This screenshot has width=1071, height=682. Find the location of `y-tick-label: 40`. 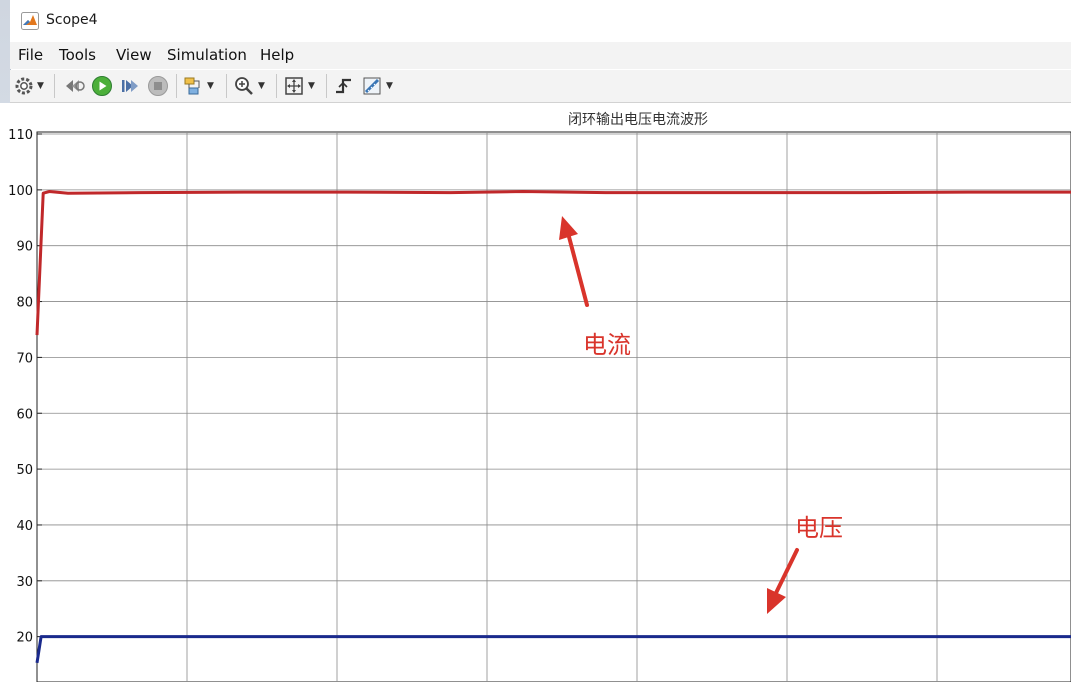

y-tick-label: 40 is located at coordinates (24, 526).